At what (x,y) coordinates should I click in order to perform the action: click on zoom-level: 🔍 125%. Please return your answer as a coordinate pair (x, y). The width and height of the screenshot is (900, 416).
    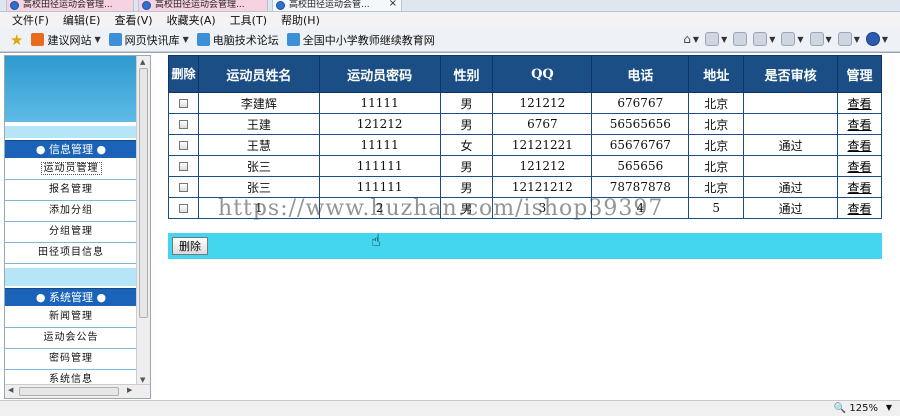
    Looking at the image, I should click on (856, 408).